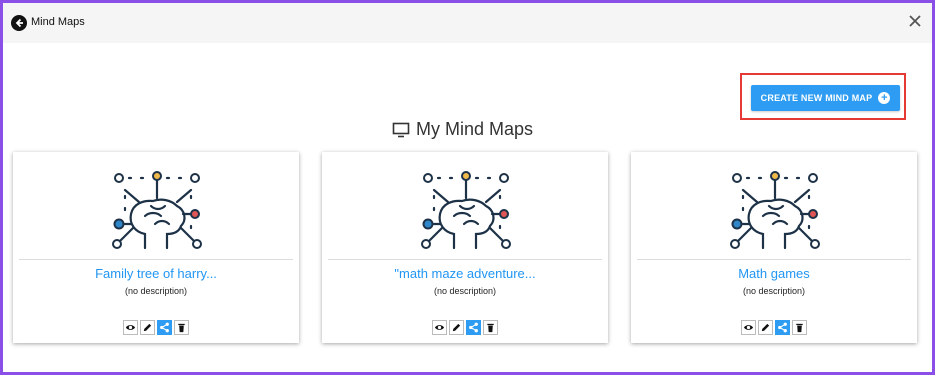 This screenshot has width=935, height=375. What do you see at coordinates (774, 273) in the screenshot?
I see `mind-map-title-link: Math games` at bounding box center [774, 273].